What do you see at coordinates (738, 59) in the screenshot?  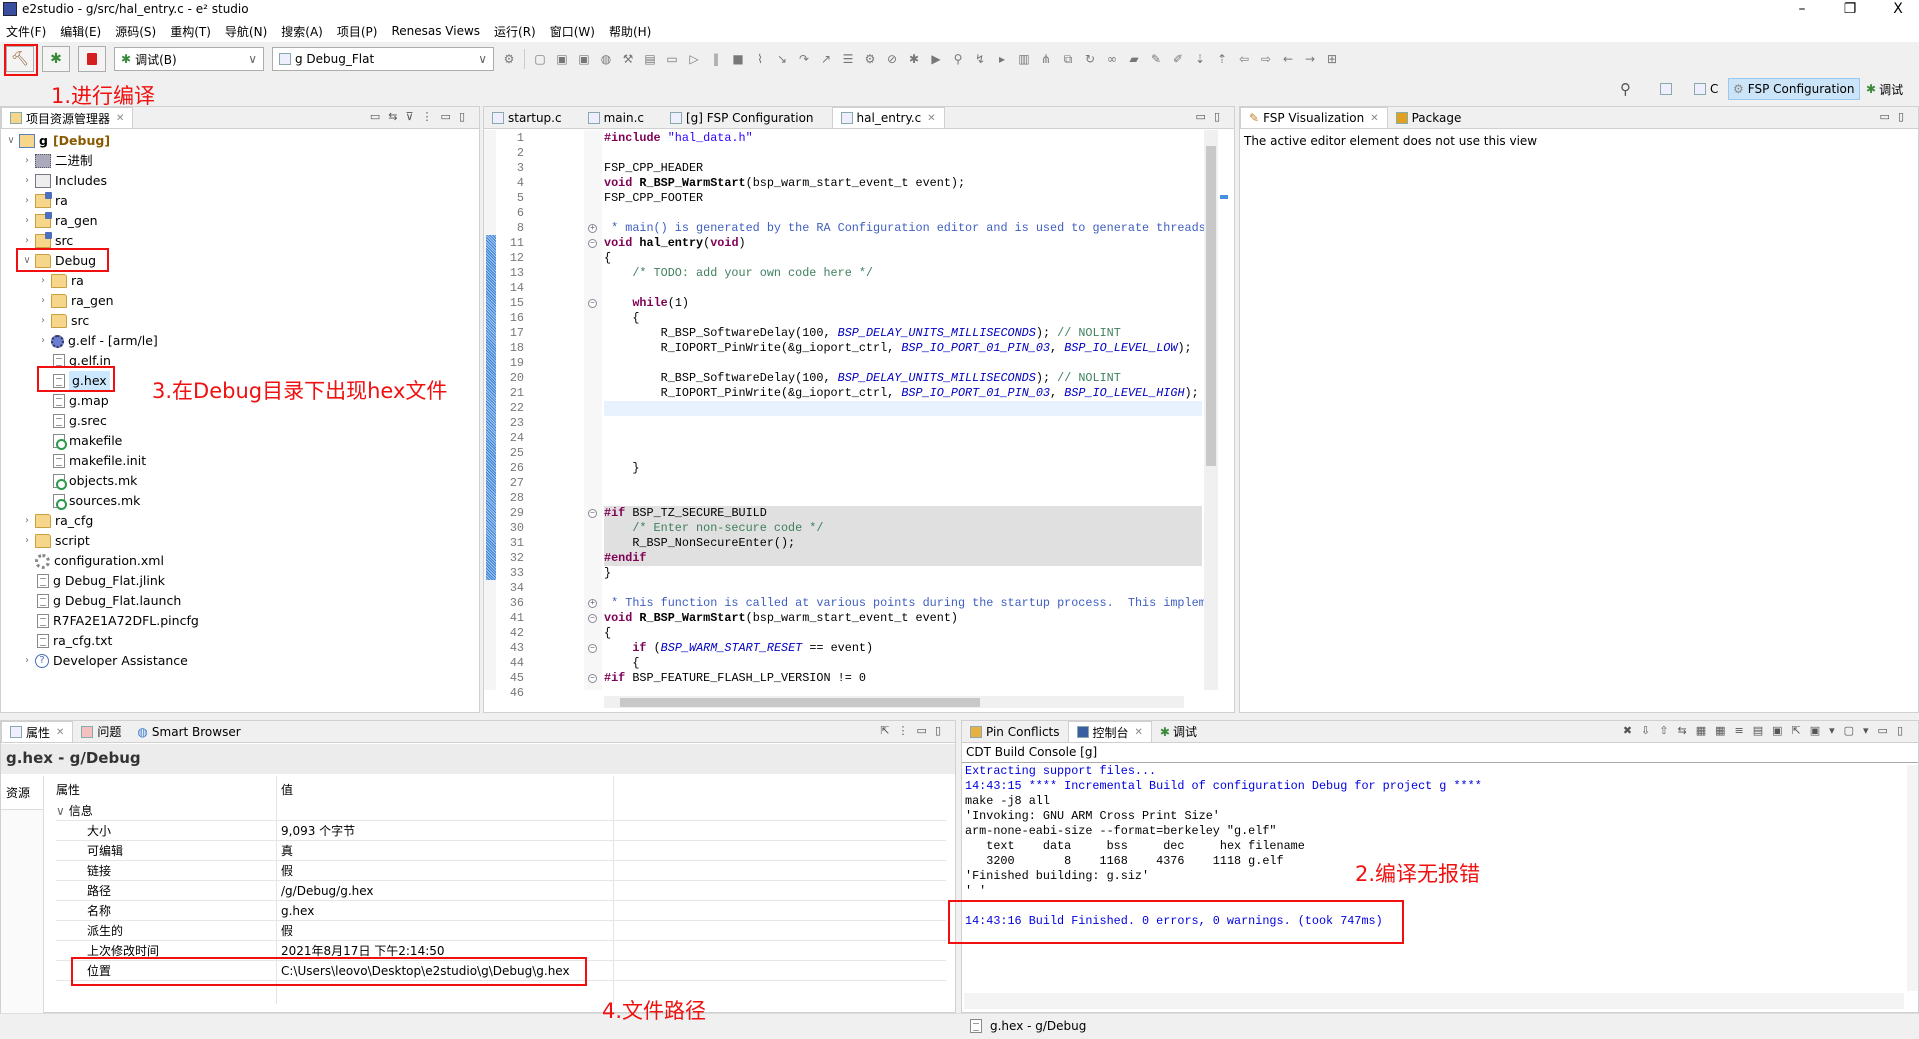 I see `terminate-icon: ■` at bounding box center [738, 59].